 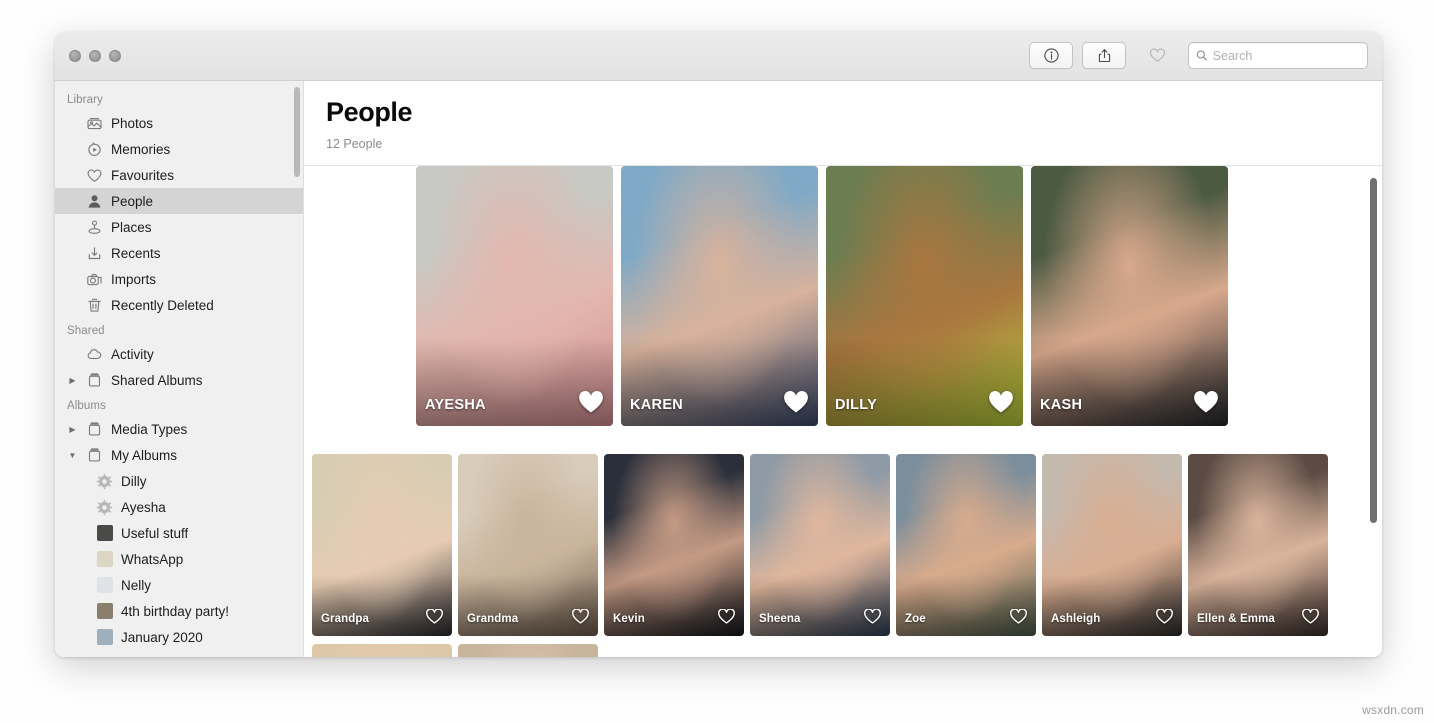 What do you see at coordinates (966, 545) in the screenshot?
I see `person-tile: Zoe` at bounding box center [966, 545].